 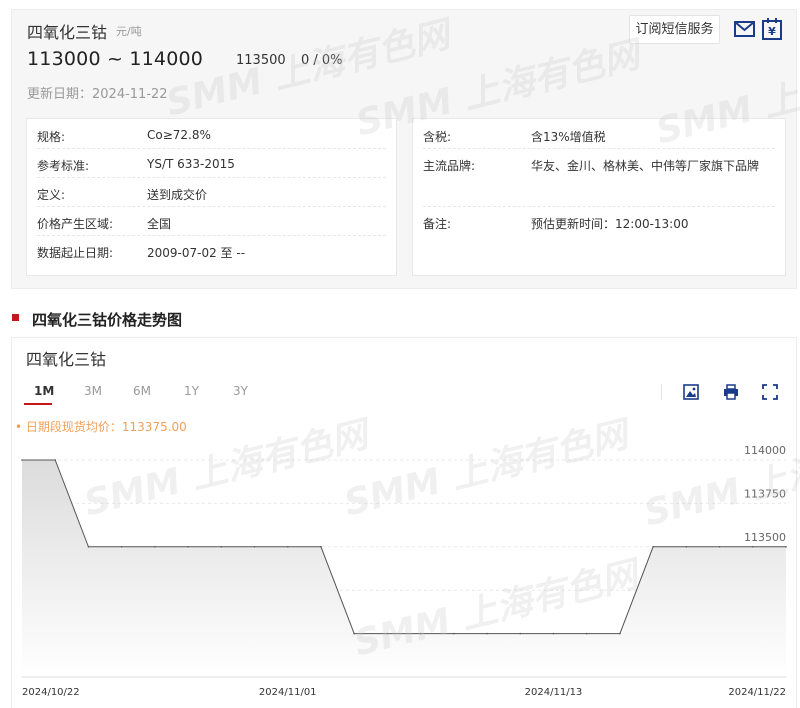 What do you see at coordinates (554, 692) in the screenshot?
I see `x-tick-label: 2024/11/13` at bounding box center [554, 692].